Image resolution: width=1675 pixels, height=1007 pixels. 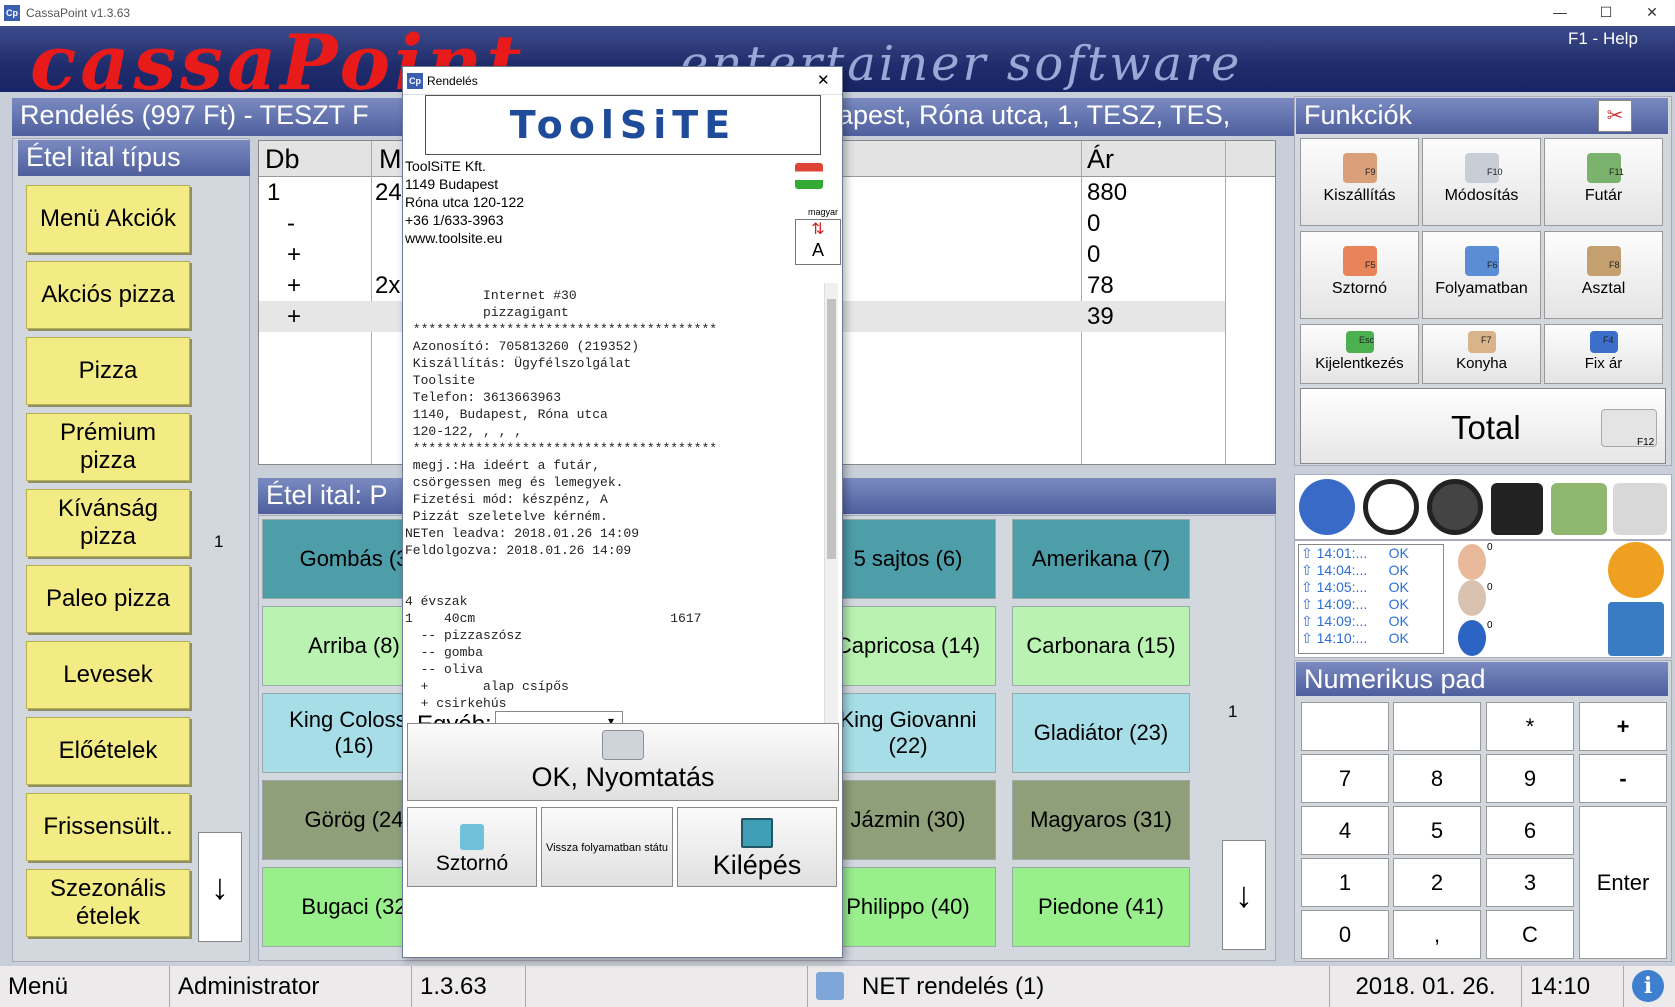 What do you see at coordinates (1398, 587) in the screenshot?
I see `log-status: OK` at bounding box center [1398, 587].